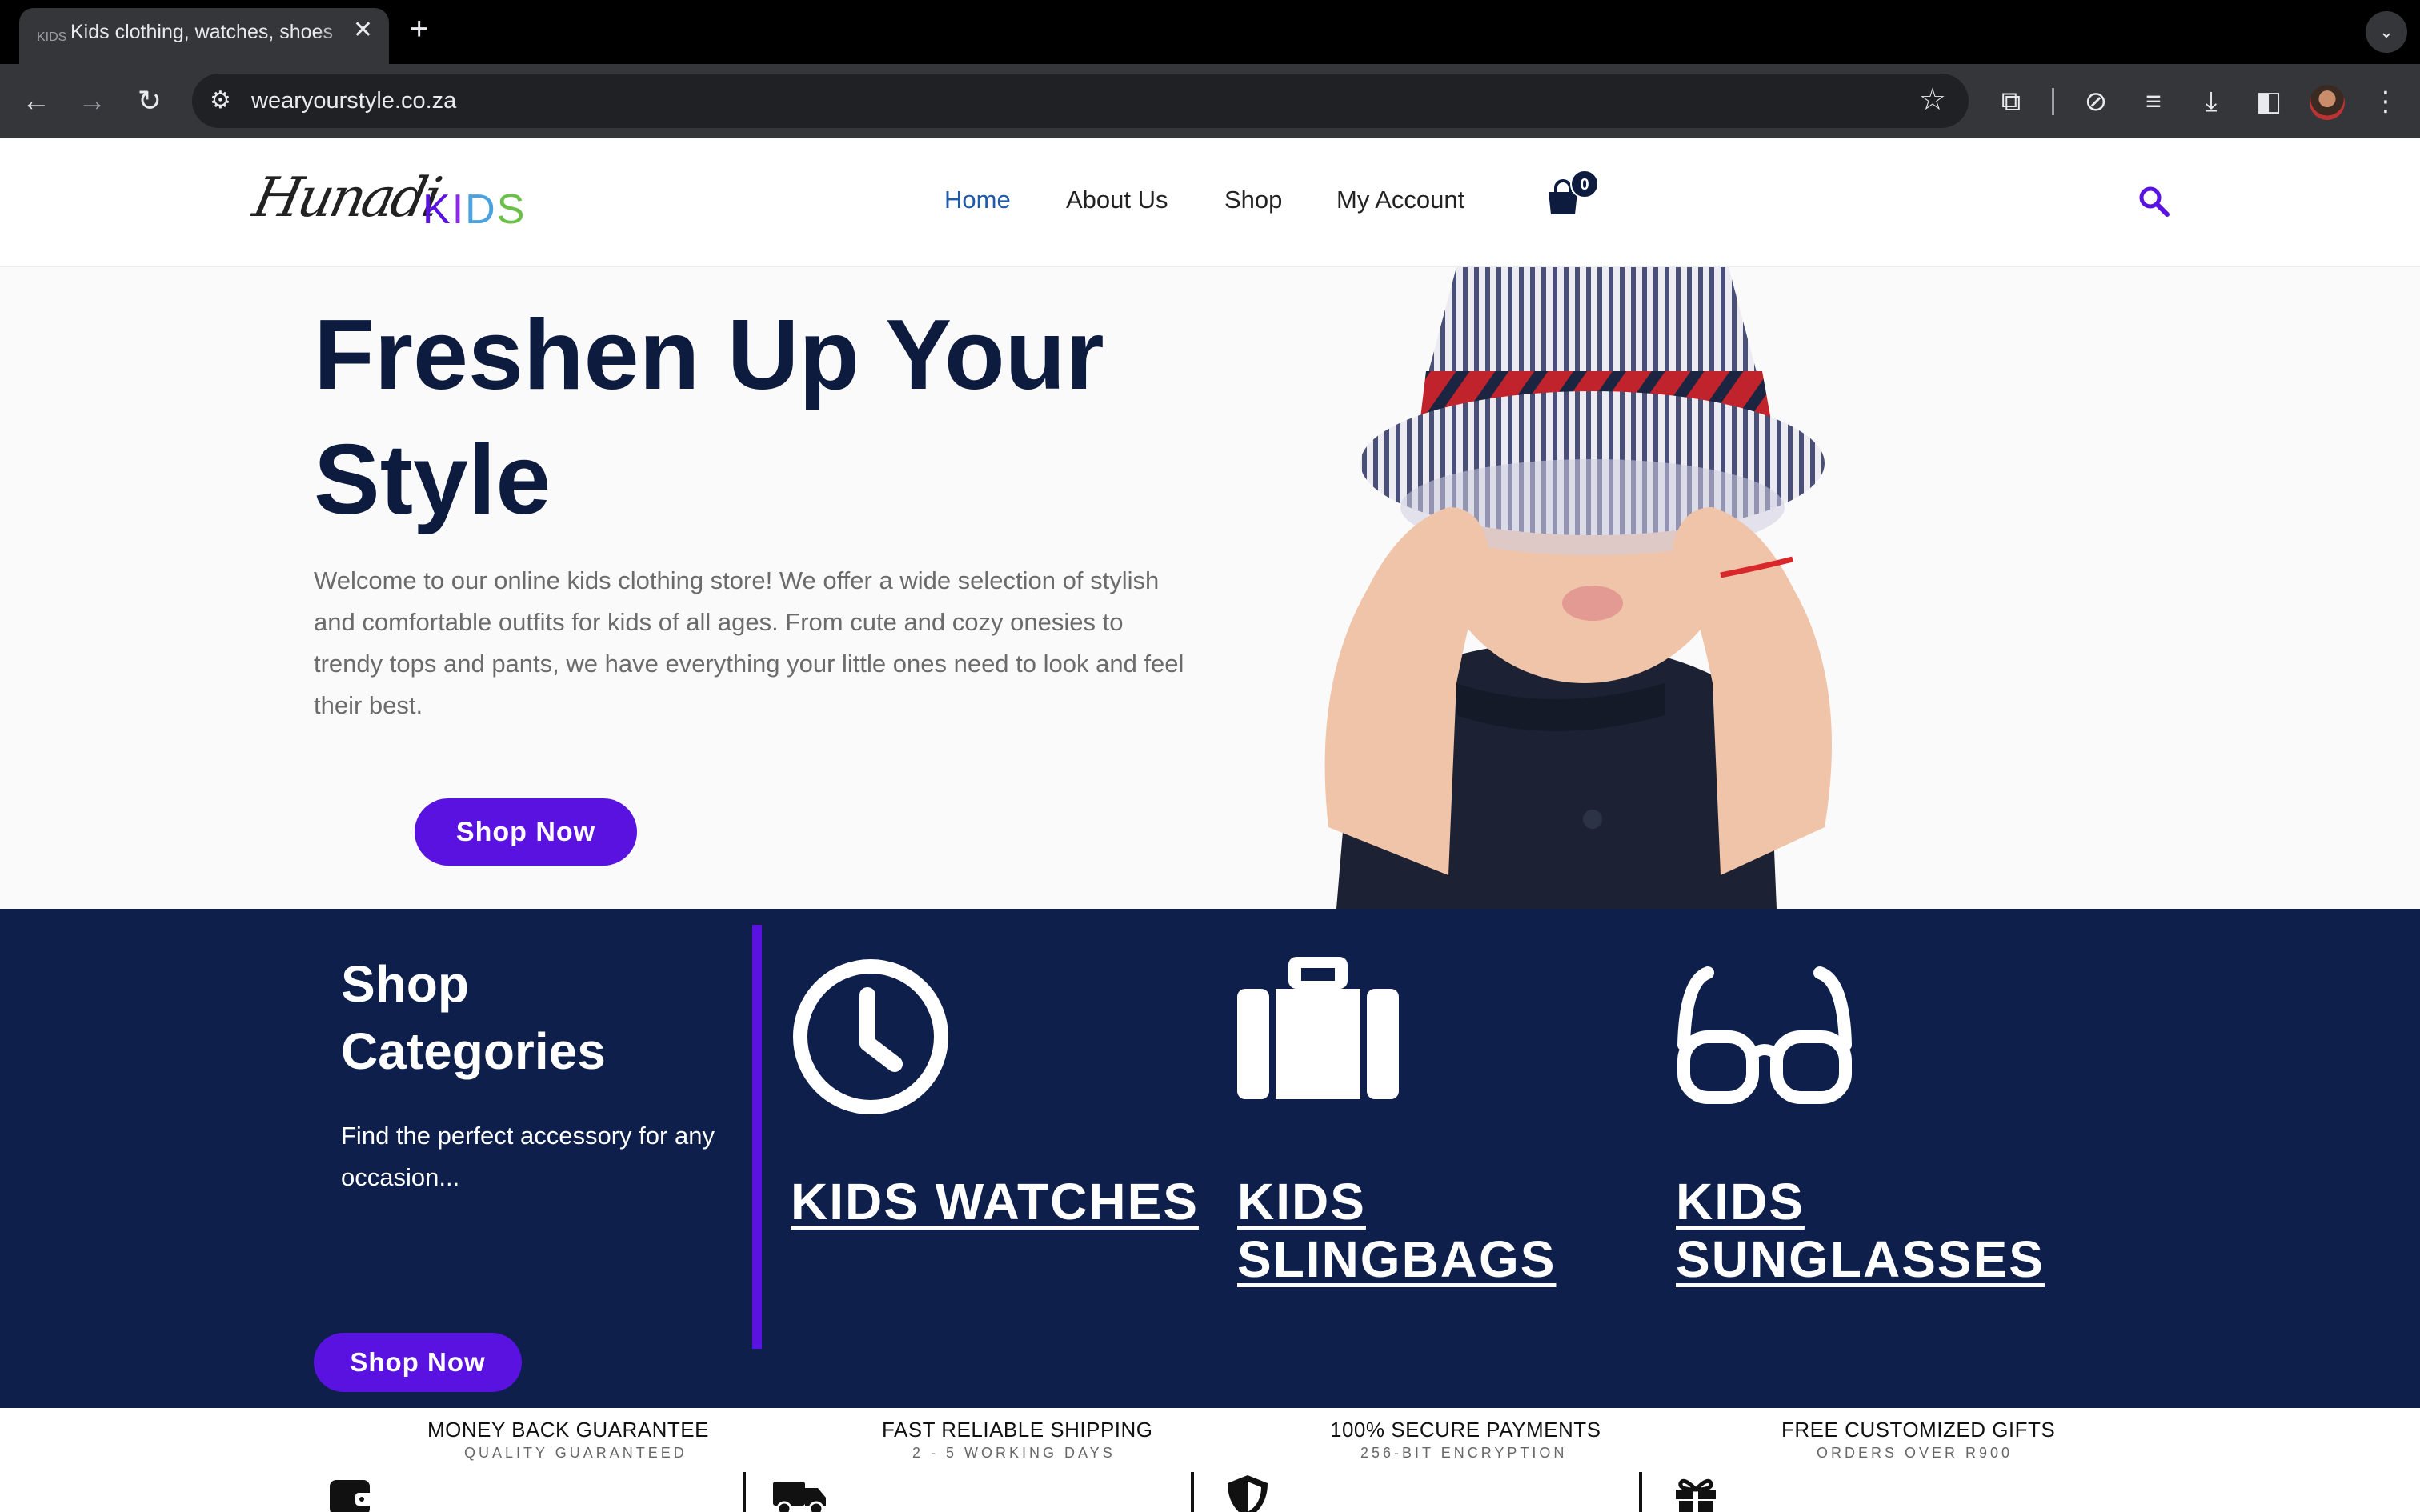 The height and width of the screenshot is (1512, 2420). I want to click on nav-home: Home, so click(977, 200).